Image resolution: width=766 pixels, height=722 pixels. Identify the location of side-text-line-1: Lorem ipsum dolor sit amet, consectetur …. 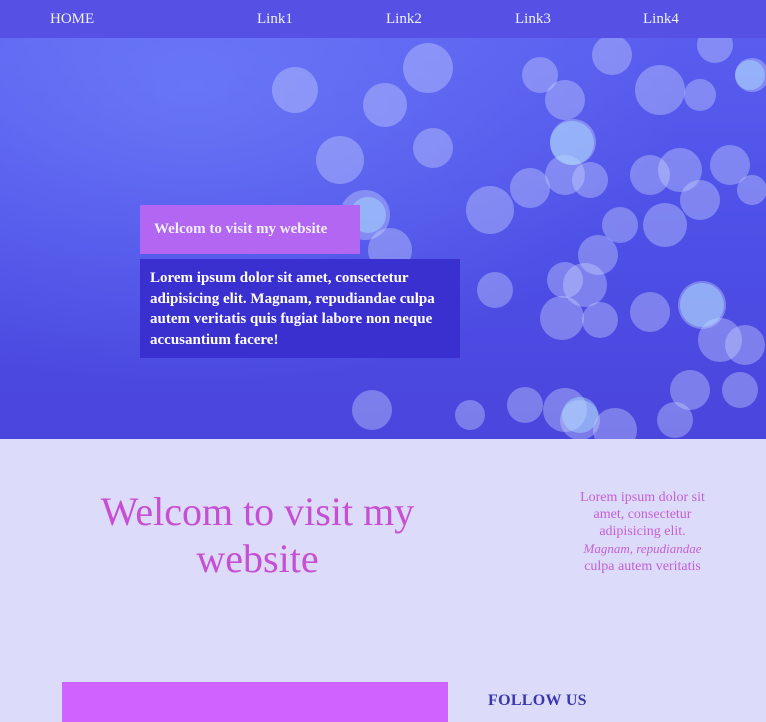
(642, 514).